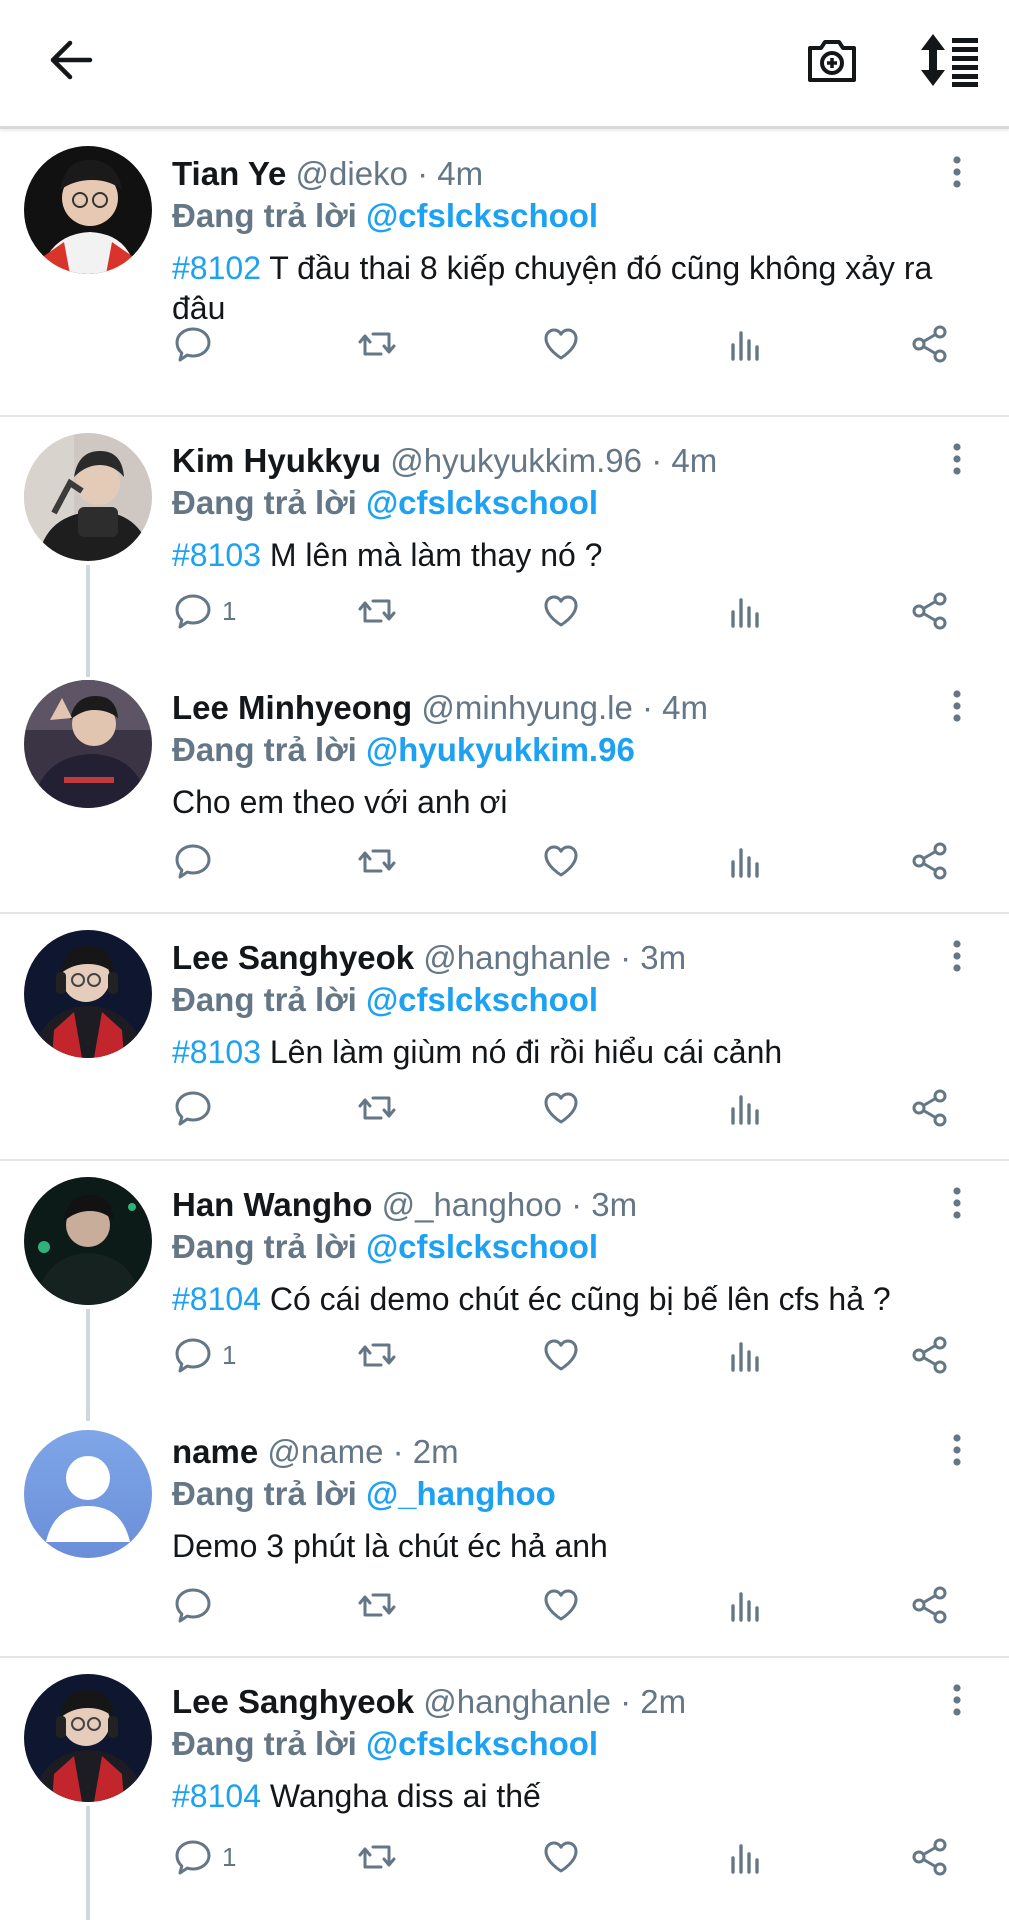  Describe the element at coordinates (526, 707) in the screenshot. I see `author-handle: @minhyung.le` at that location.